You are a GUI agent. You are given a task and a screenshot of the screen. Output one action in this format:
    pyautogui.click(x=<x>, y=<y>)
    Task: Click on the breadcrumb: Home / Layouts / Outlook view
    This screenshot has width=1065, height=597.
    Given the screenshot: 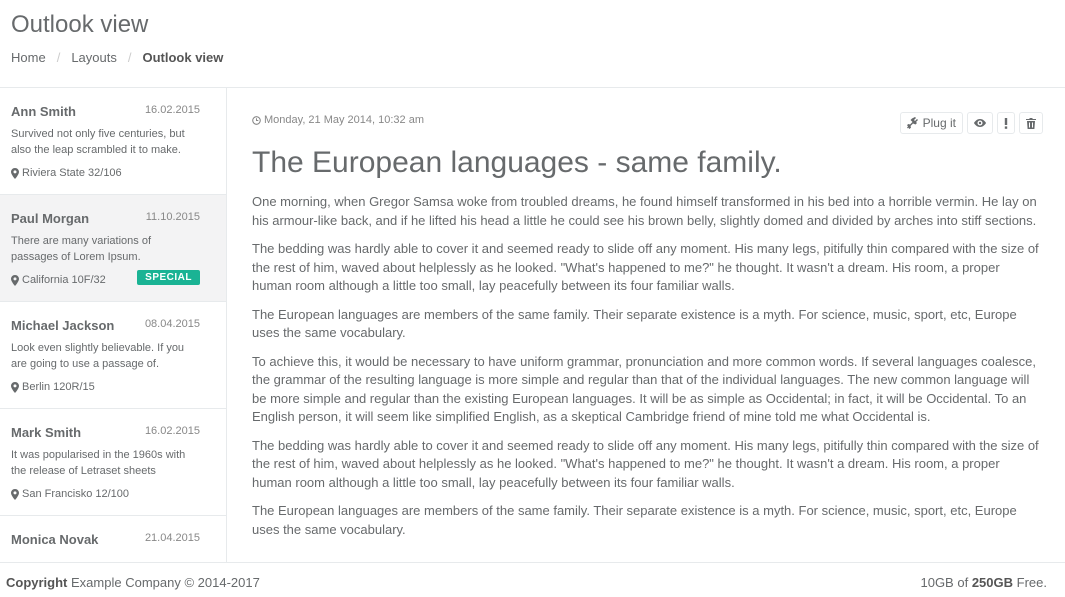 What is the action you would take?
    pyautogui.click(x=117, y=57)
    